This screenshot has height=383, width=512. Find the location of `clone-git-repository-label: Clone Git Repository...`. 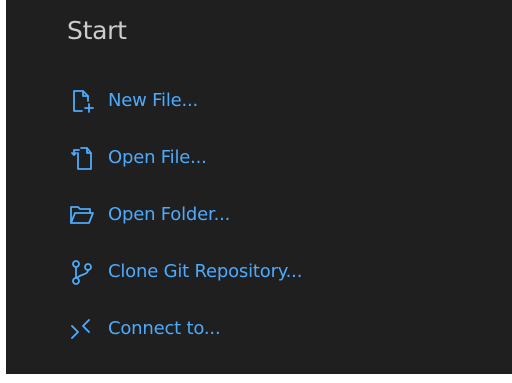

clone-git-repository-label: Clone Git Repository... is located at coordinates (205, 271).